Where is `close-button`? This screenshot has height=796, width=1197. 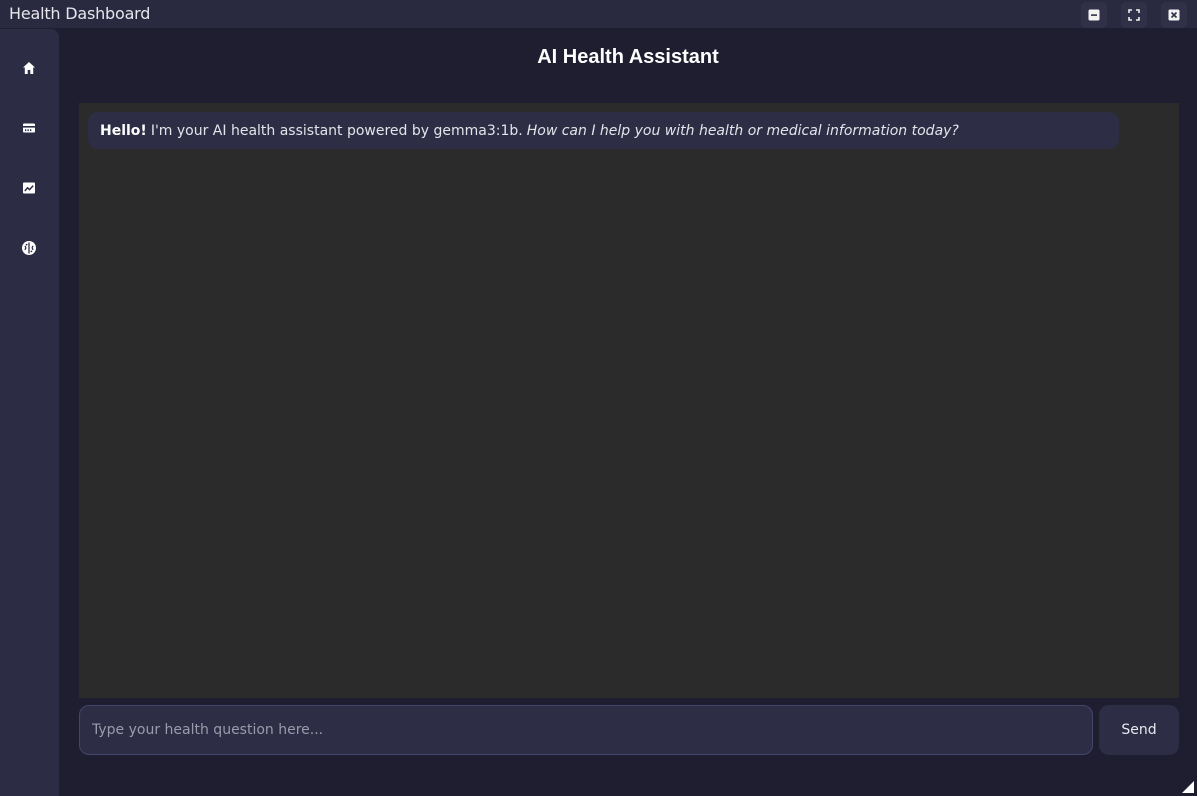 close-button is located at coordinates (1174, 15).